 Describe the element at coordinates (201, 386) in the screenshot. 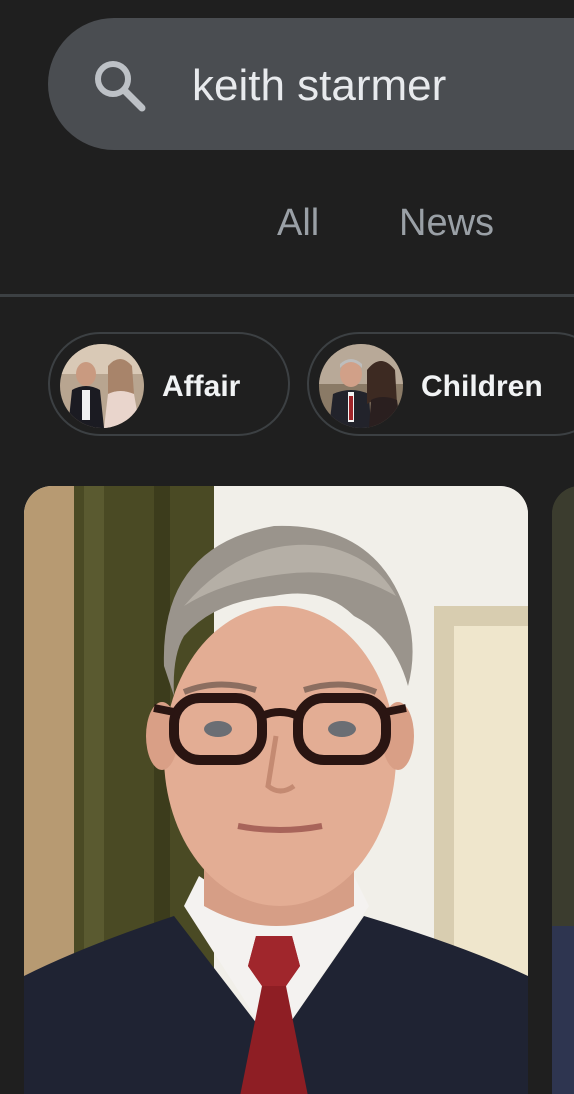

I see `chip-affair-label: Affair` at that location.